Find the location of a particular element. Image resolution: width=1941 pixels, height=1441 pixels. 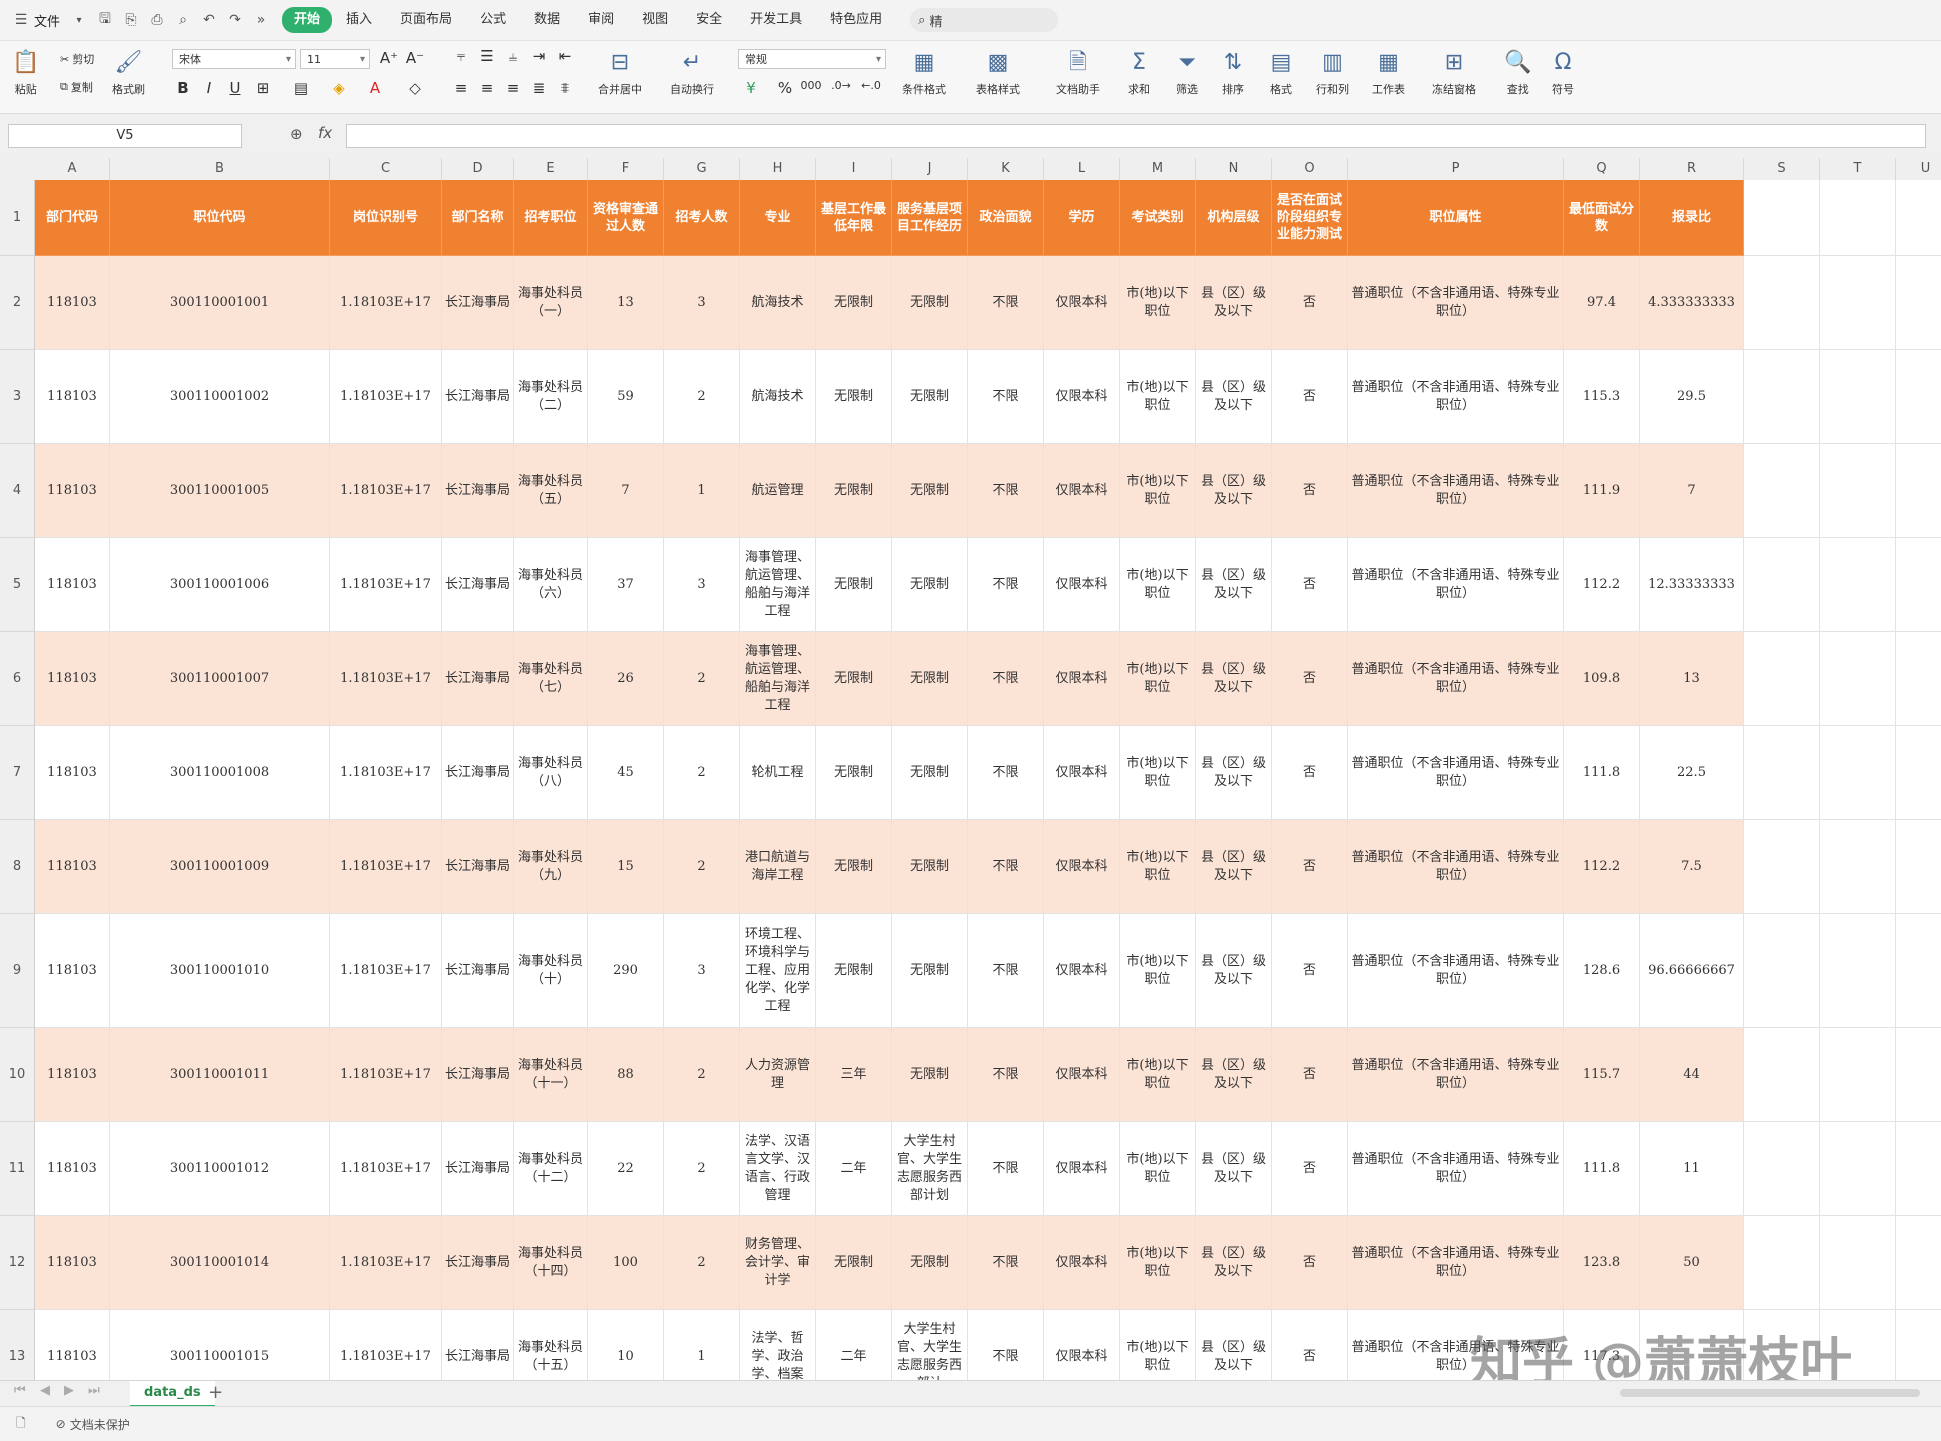

paste-button: 📋 粘贴 is located at coordinates (25, 73).